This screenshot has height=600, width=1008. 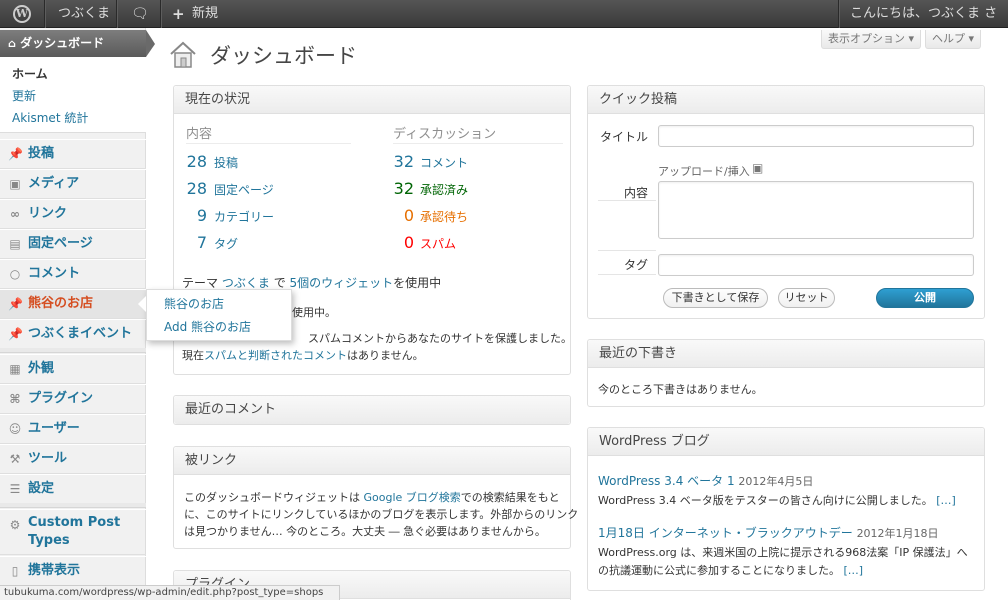 What do you see at coordinates (142, 304) in the screenshot?
I see `flyout-arrow` at bounding box center [142, 304].